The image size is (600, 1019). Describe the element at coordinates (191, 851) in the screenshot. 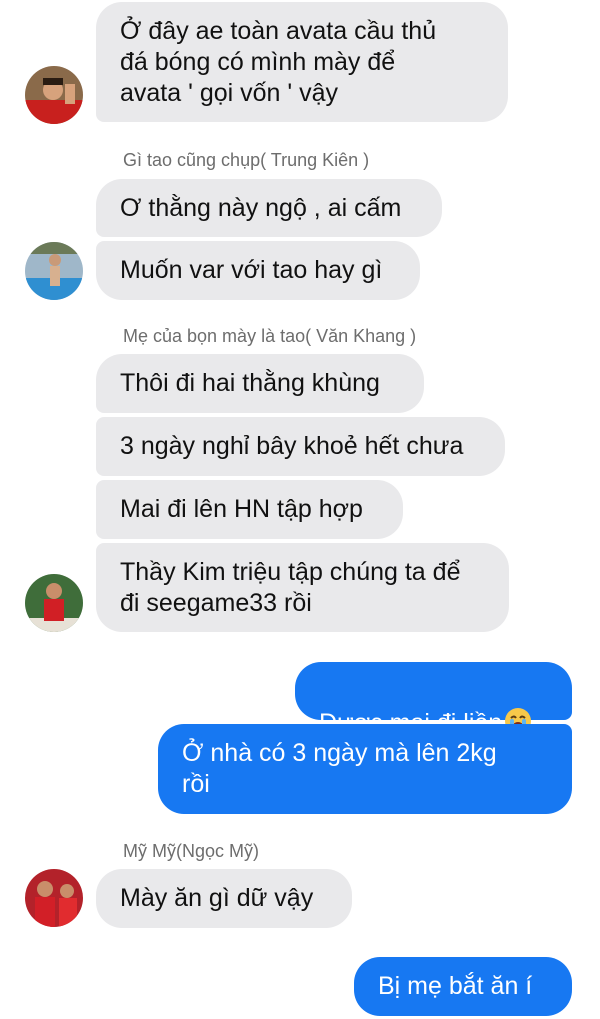

I see `sender-name: Mỹ Mỹ(Ngọc Mỹ)` at that location.